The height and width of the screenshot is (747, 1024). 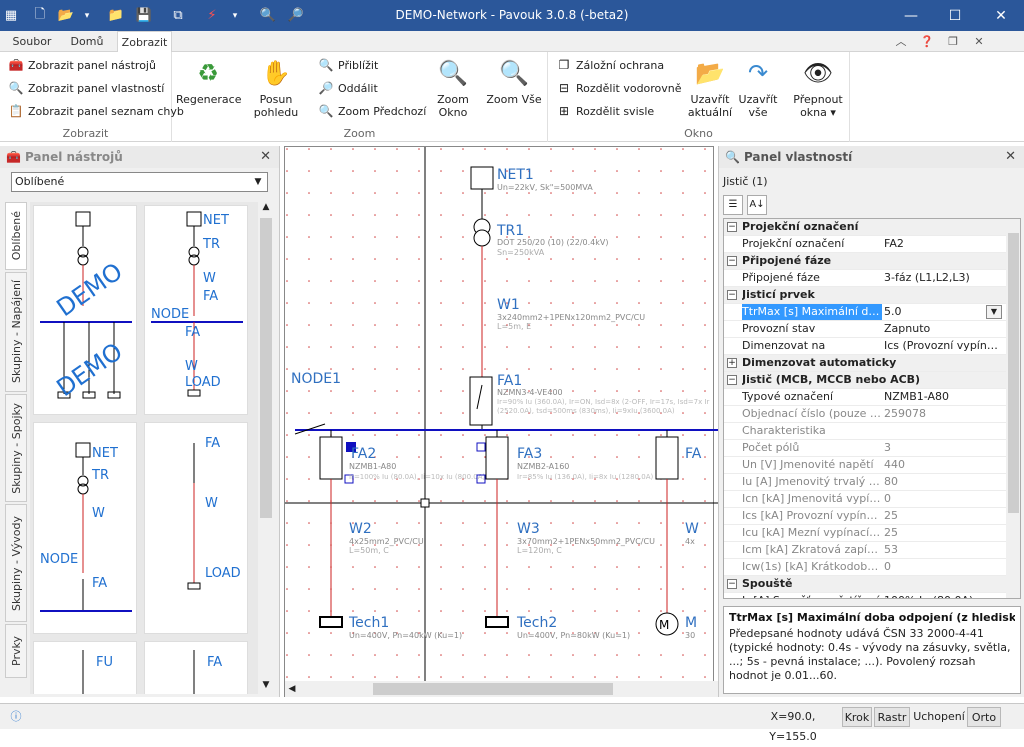 What do you see at coordinates (16, 717) in the screenshot?
I see `info-icon: ⓘ` at bounding box center [16, 717].